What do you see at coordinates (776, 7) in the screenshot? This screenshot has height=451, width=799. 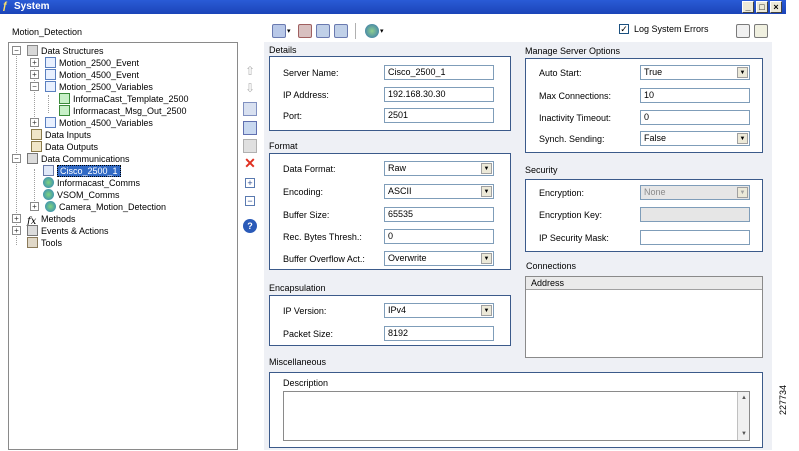 I see `close-button: ×` at bounding box center [776, 7].